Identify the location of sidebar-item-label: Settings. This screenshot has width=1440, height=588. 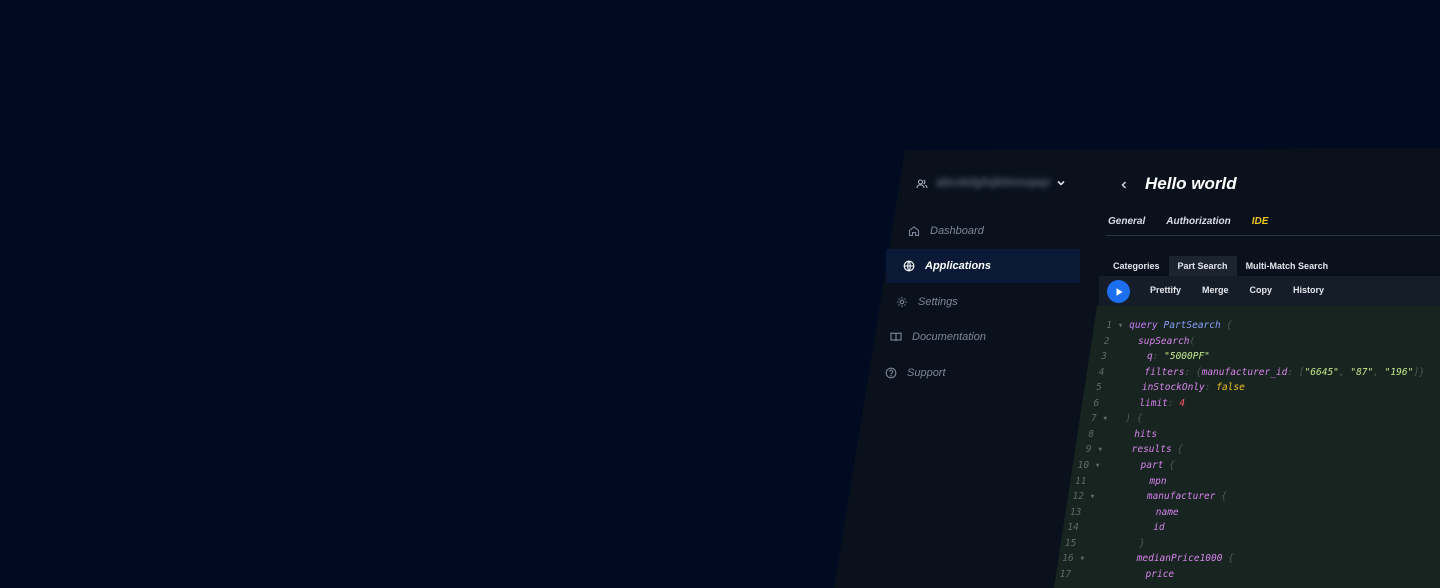
(938, 302).